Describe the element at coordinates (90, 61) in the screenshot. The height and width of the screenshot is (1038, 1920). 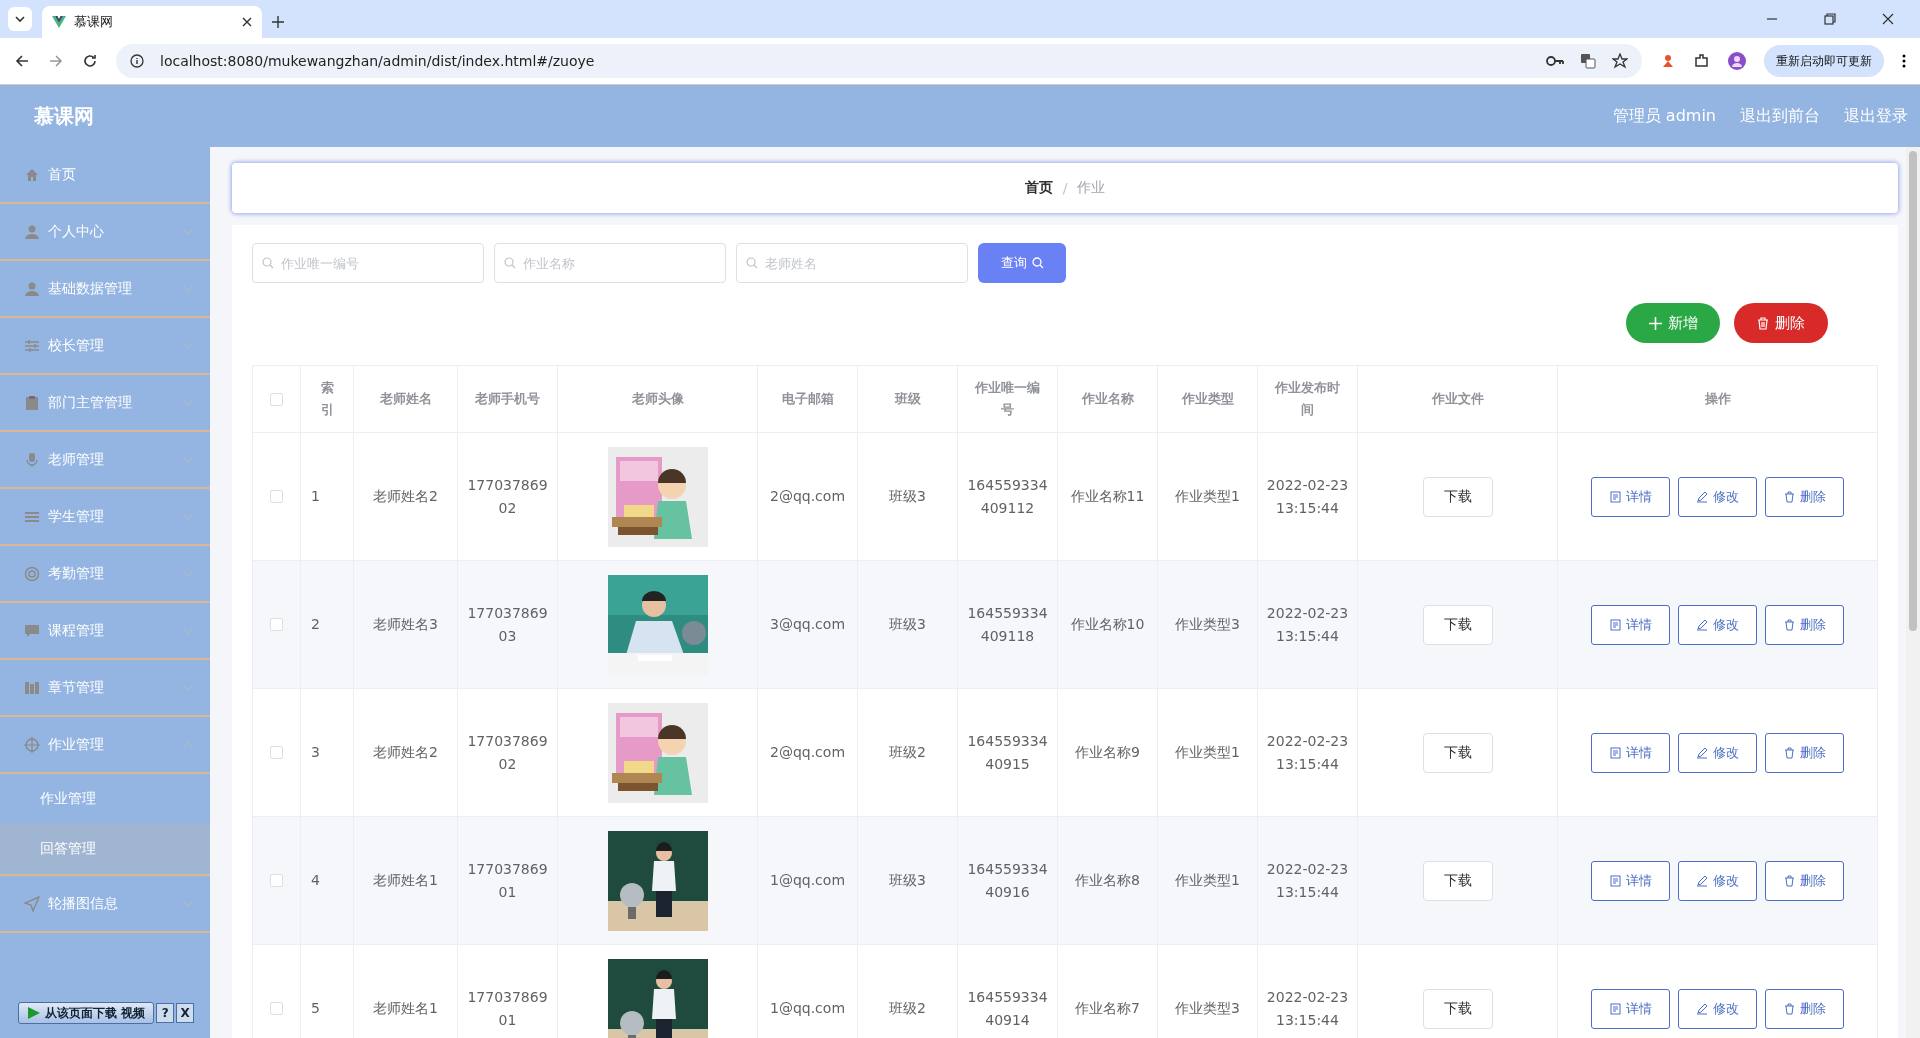
I see `reload-icon` at that location.